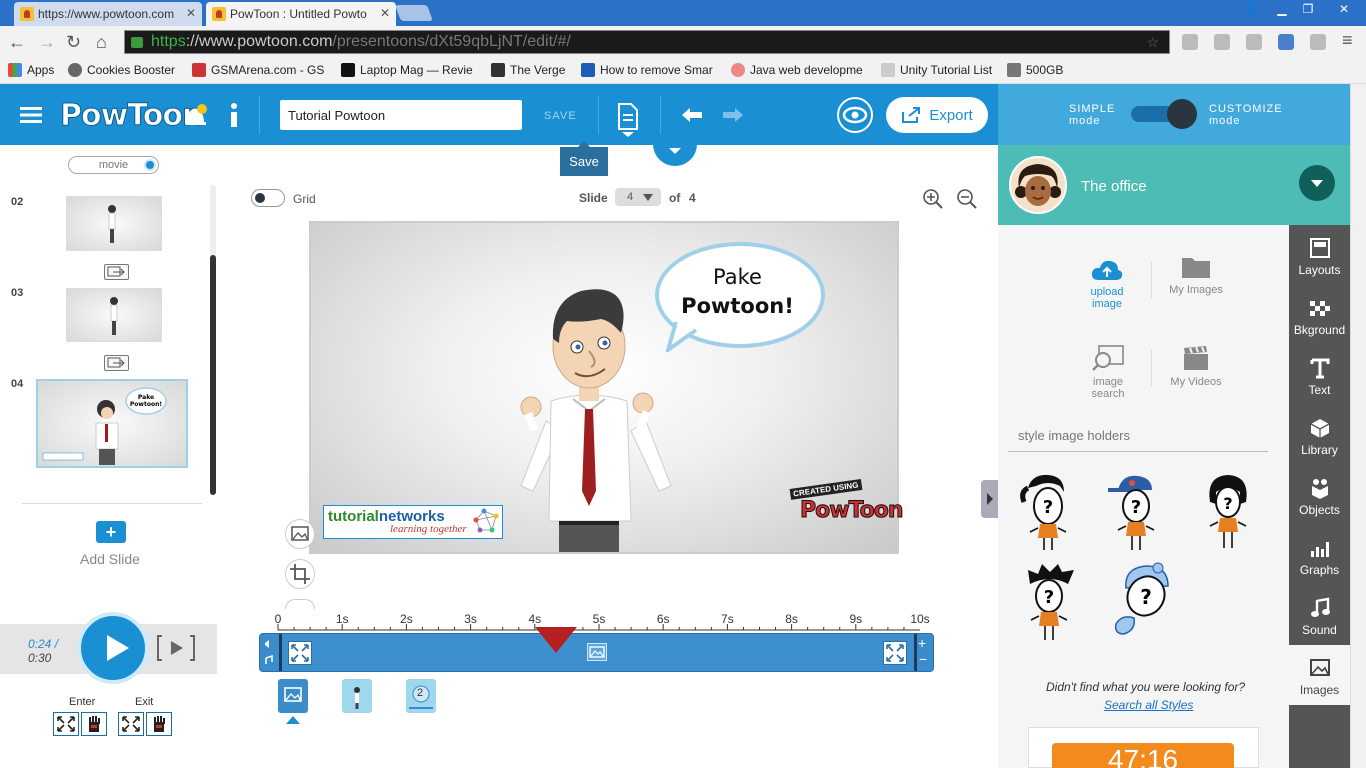  I want to click on timeline-zoom-in-icon: +, so click(922, 643).